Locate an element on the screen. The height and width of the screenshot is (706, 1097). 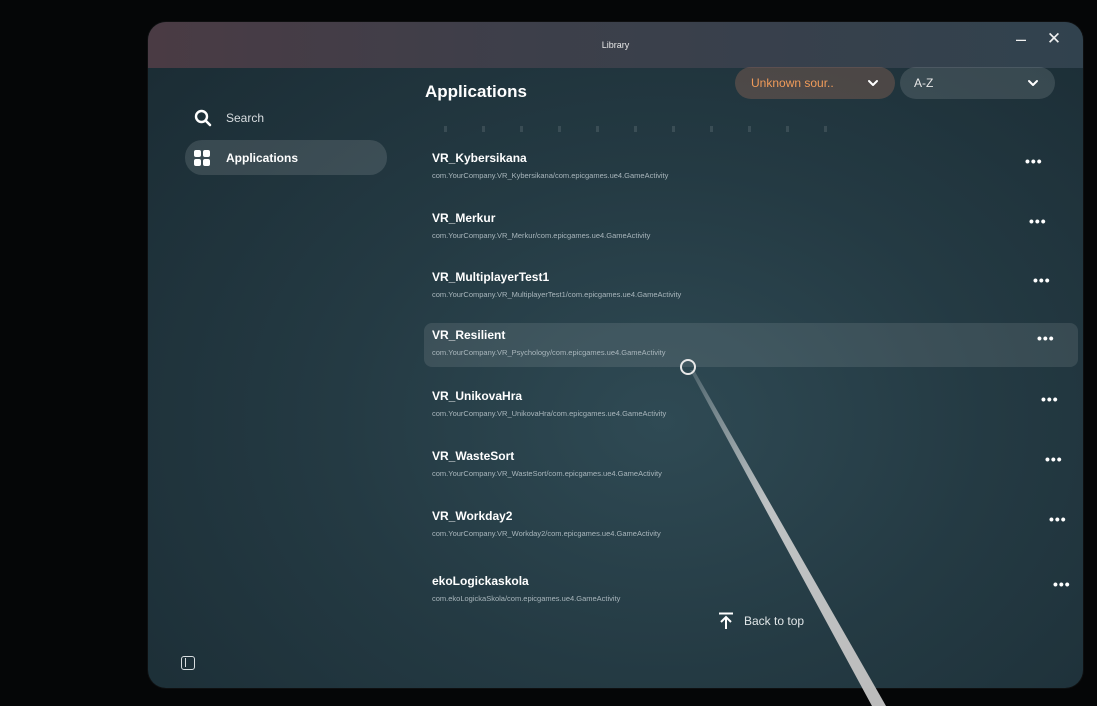
sidebar-item-label: Search is located at coordinates (245, 118).